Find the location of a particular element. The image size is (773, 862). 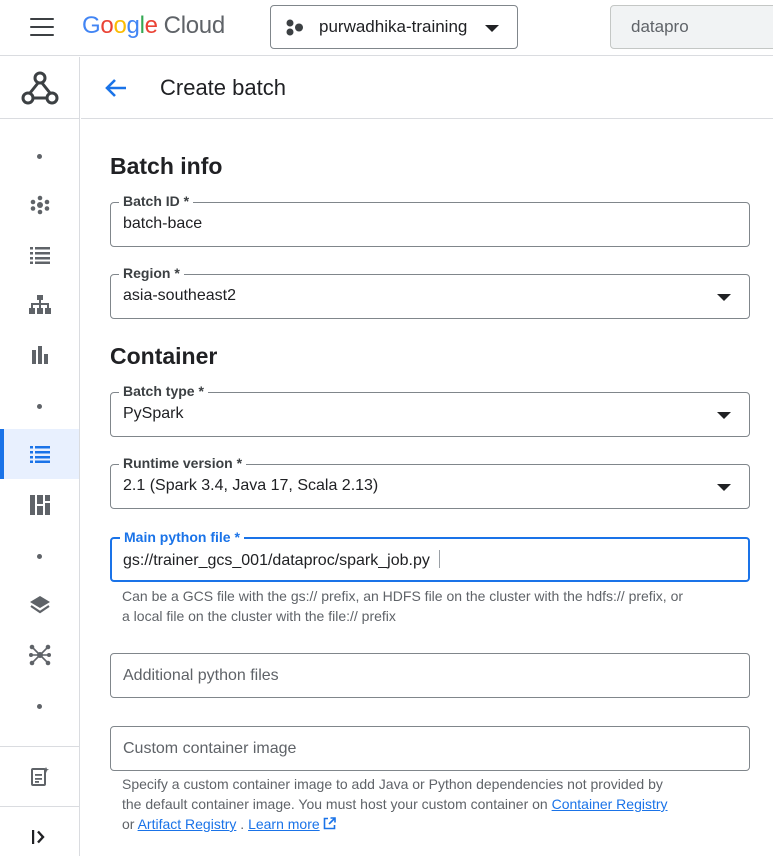

artifact-registry-link: Artifact Registry is located at coordinates (187, 824).